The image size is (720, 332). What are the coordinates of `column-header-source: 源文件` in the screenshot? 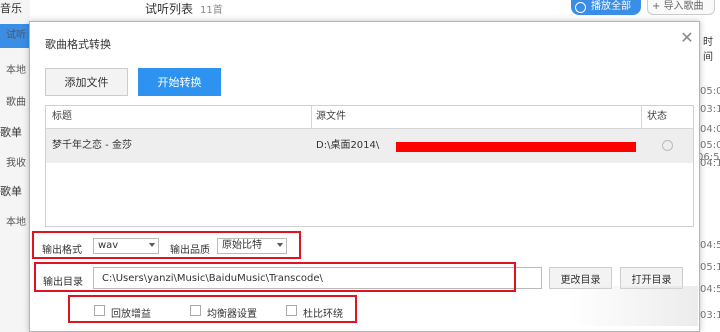 It's located at (331, 116).